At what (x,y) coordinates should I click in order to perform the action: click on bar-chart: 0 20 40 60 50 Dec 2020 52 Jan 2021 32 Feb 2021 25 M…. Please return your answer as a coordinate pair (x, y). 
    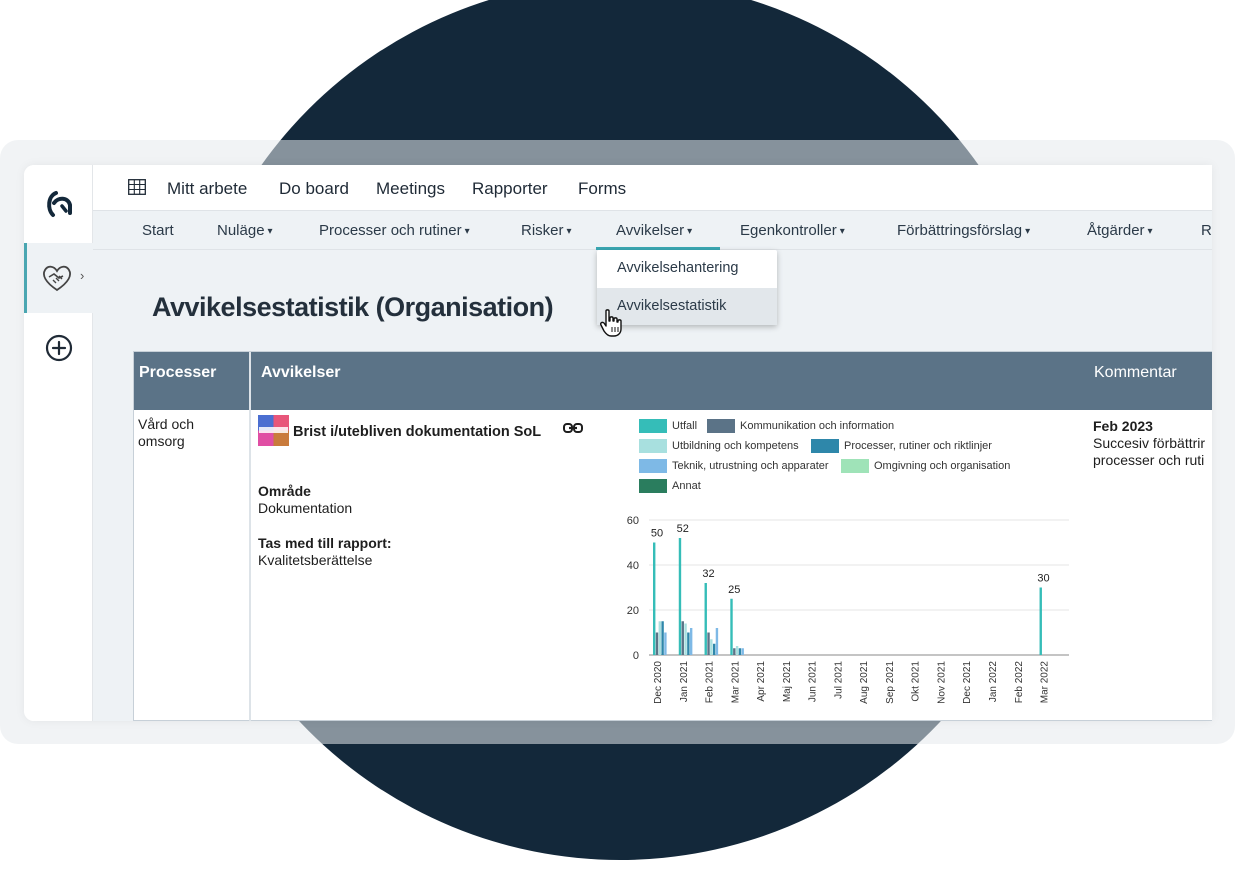
    Looking at the image, I should click on (848, 609).